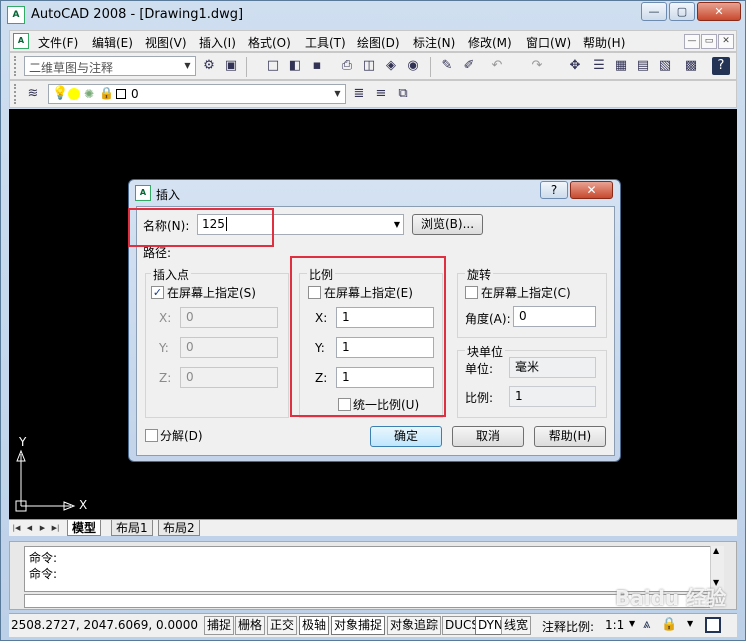 This screenshot has height=641, width=746. What do you see at coordinates (135, 94) in the screenshot?
I see `layer-name: 0` at bounding box center [135, 94].